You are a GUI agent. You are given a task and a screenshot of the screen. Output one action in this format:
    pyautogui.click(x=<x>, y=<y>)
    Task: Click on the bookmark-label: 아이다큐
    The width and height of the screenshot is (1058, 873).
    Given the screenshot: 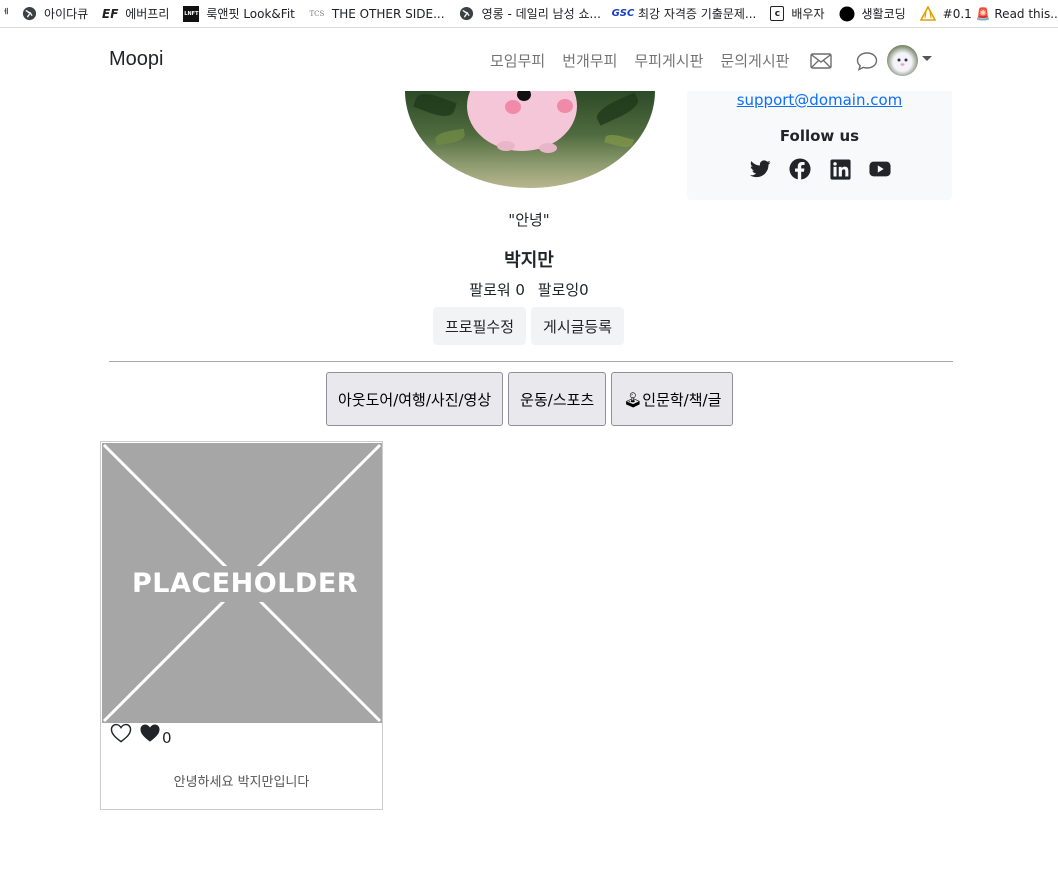 What is the action you would take?
    pyautogui.click(x=66, y=14)
    